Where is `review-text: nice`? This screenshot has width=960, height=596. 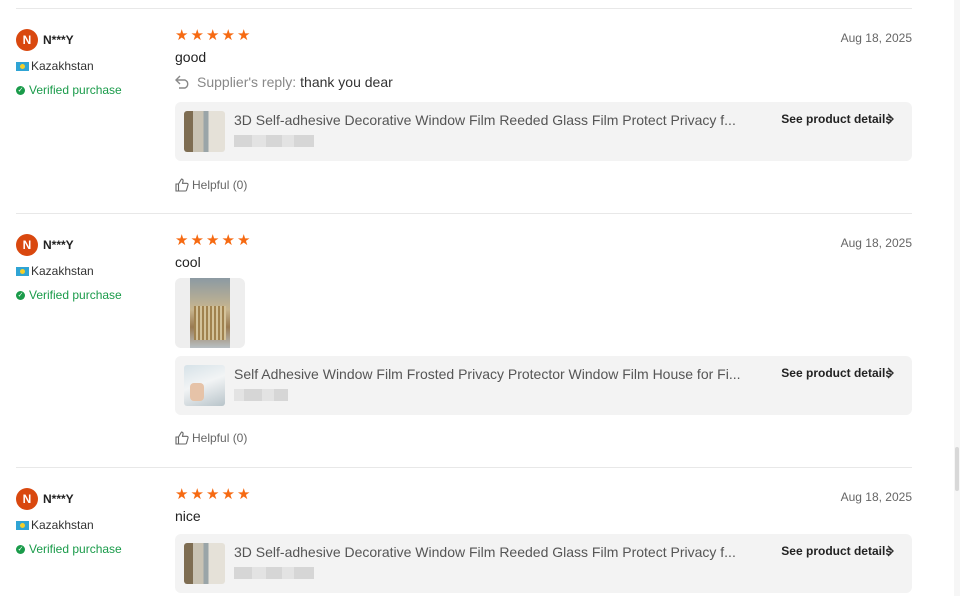
review-text: nice is located at coordinates (188, 516).